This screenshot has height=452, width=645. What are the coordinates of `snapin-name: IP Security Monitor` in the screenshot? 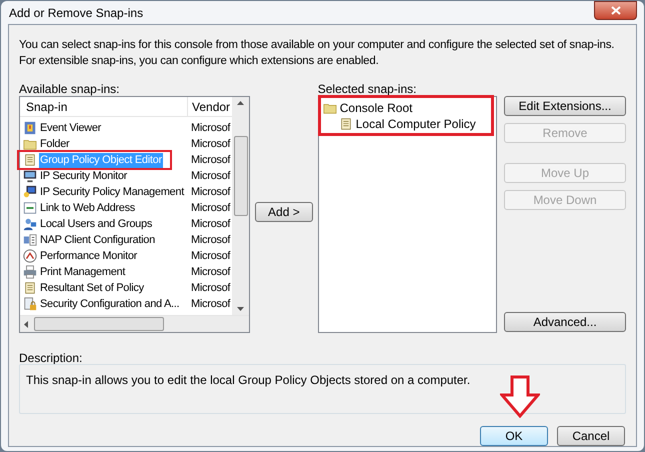 It's located at (83, 176).